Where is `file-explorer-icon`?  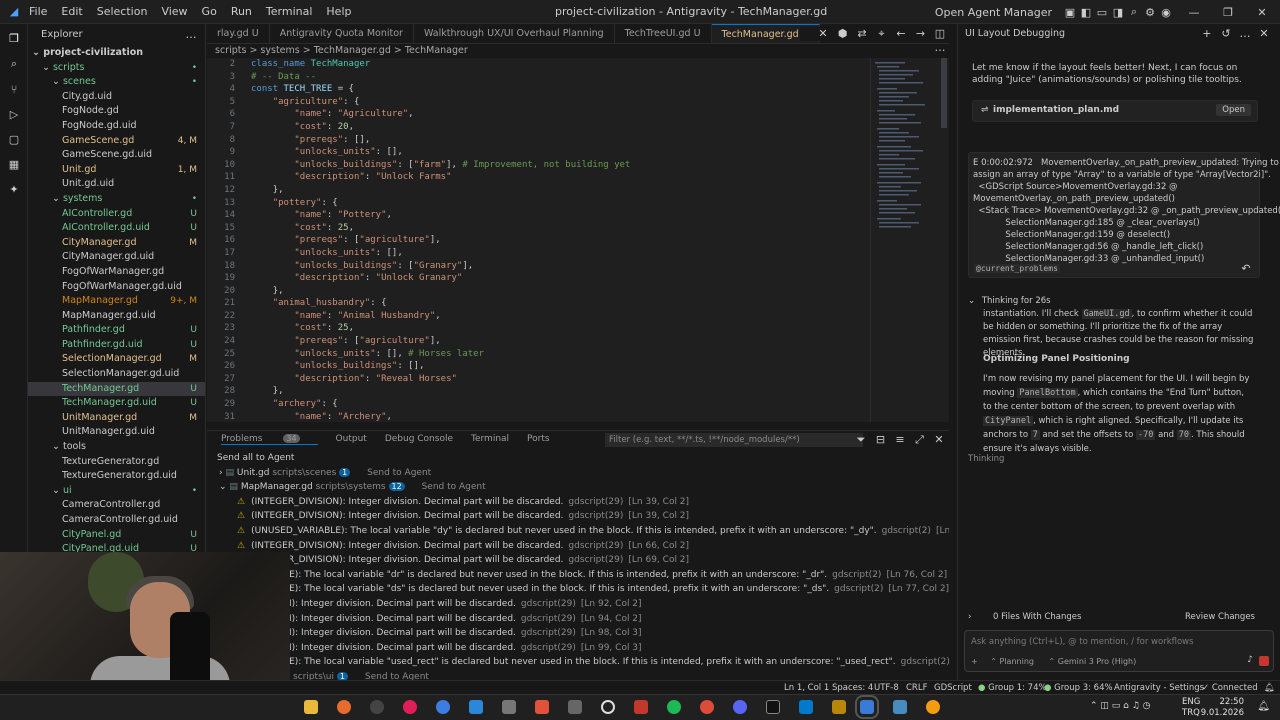 file-explorer-icon is located at coordinates (311, 707).